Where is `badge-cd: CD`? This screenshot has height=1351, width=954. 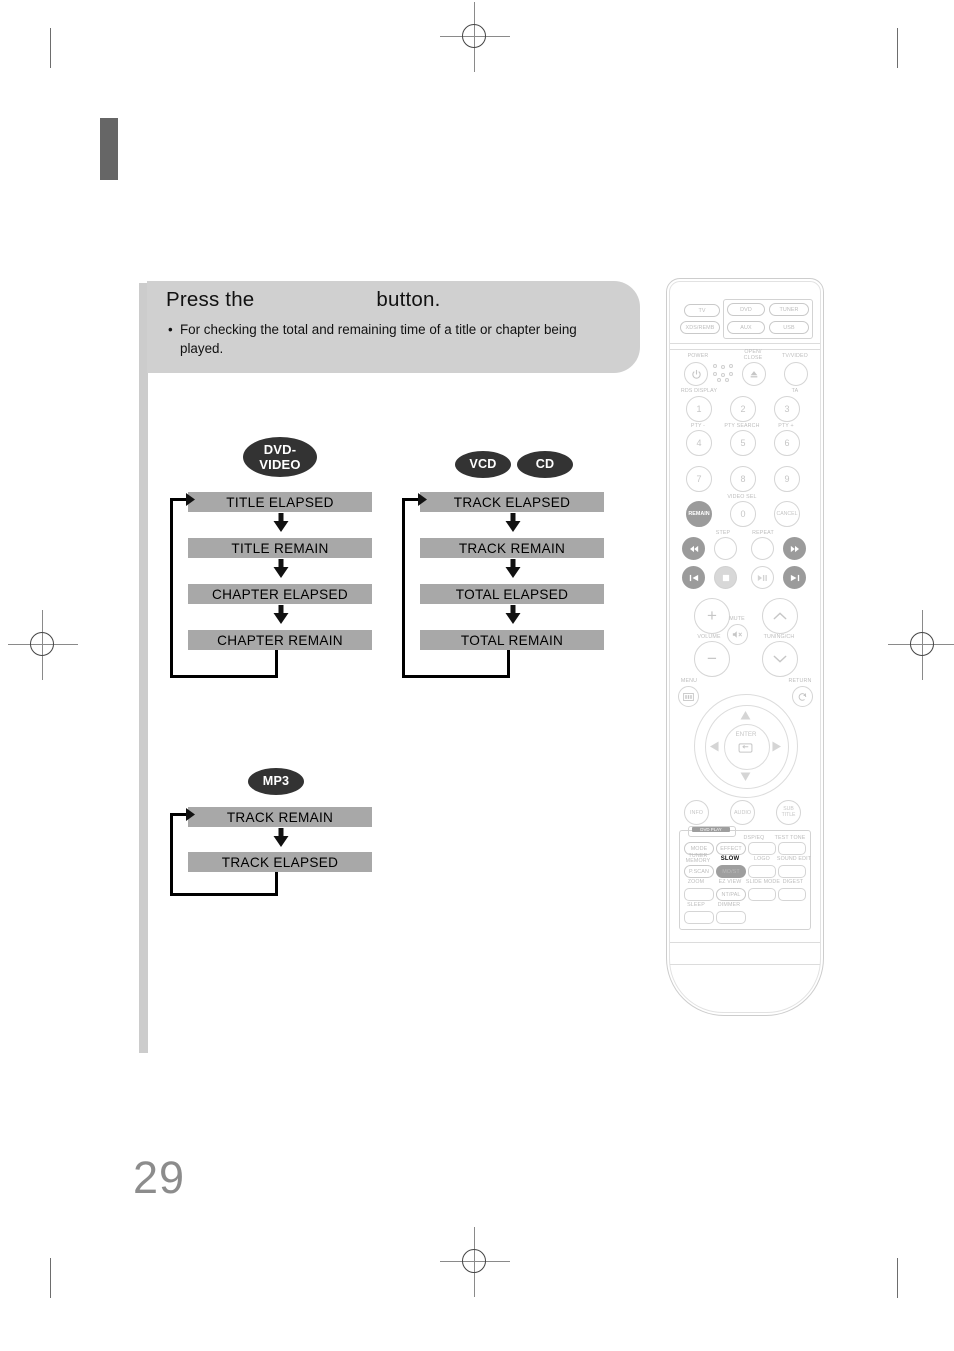
badge-cd: CD is located at coordinates (545, 464).